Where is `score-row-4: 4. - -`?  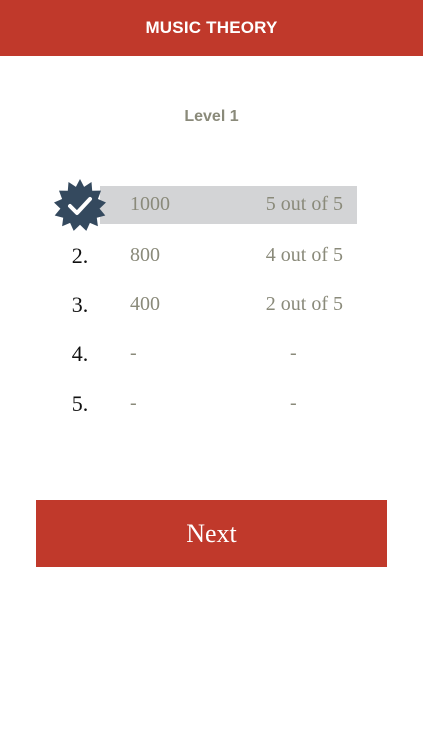
score-row-4: 4. - - is located at coordinates (208, 354).